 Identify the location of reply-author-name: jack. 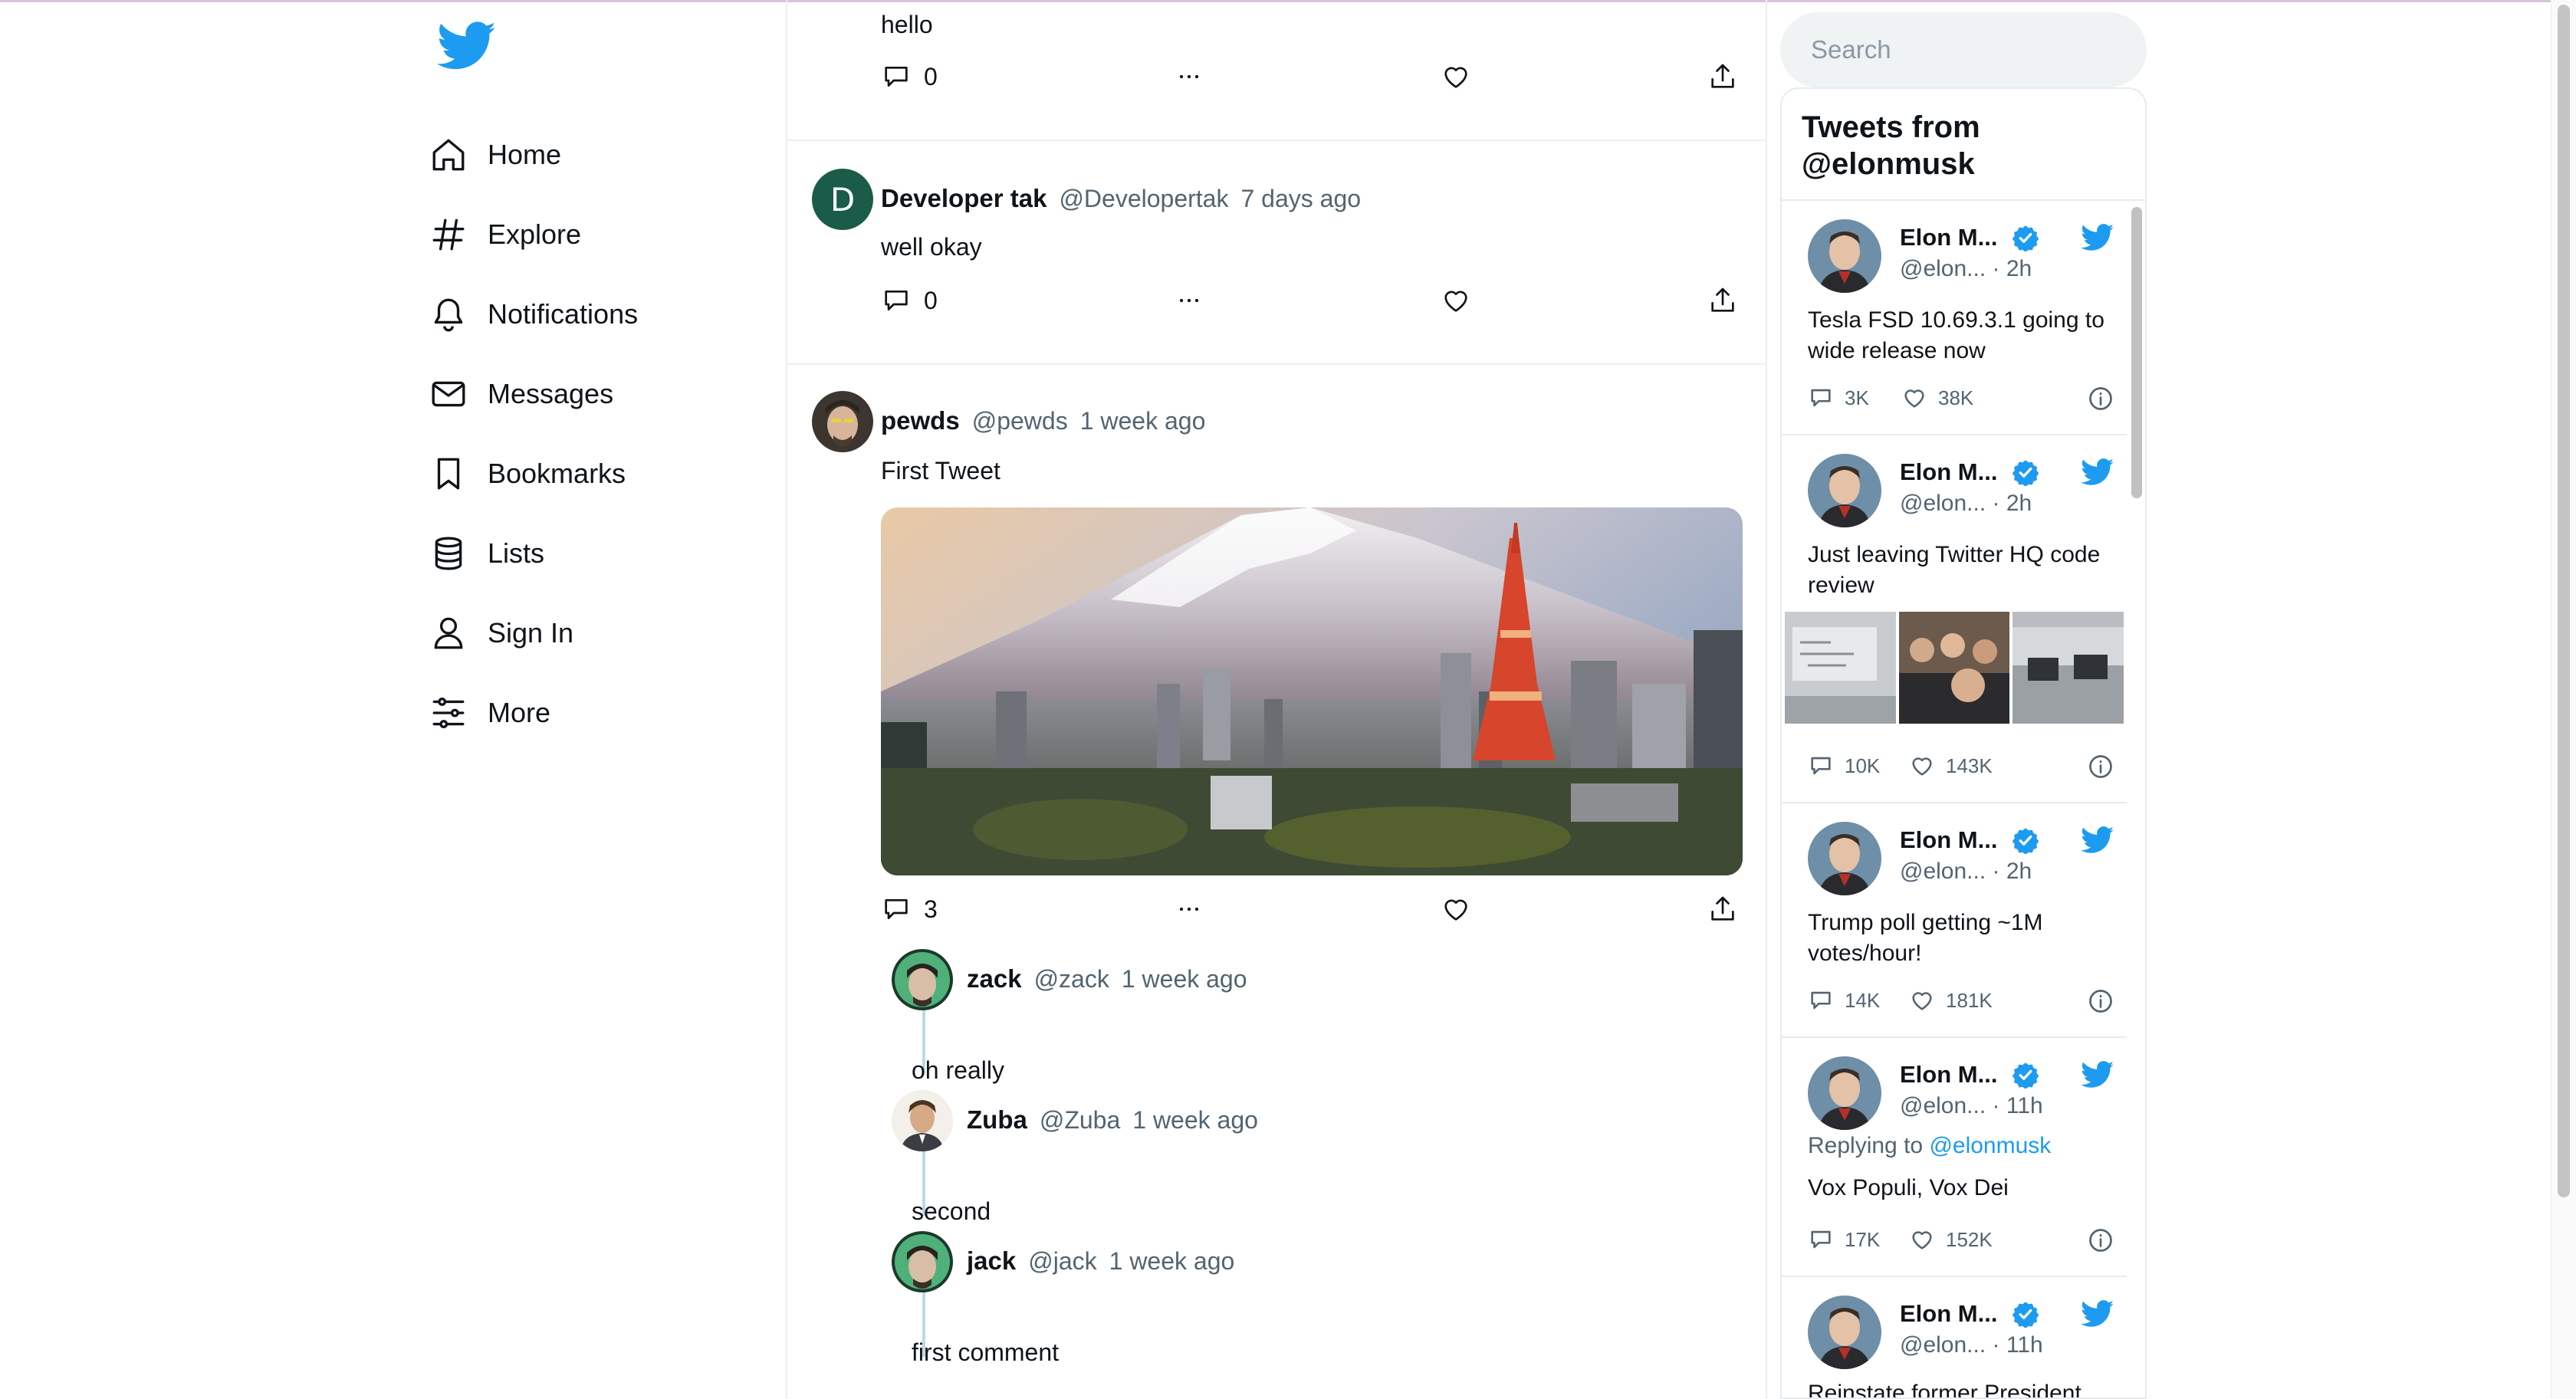
(992, 1261).